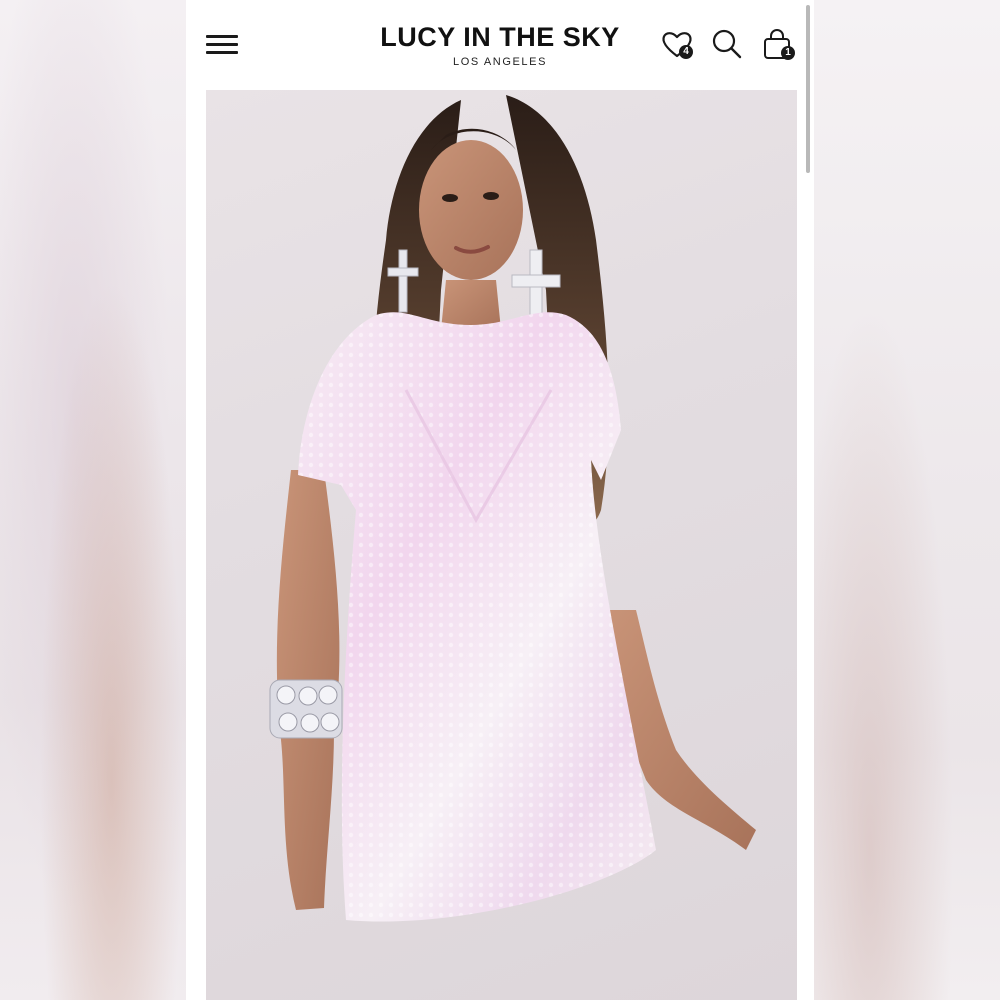 This screenshot has width=1000, height=1000. What do you see at coordinates (677, 44) in the screenshot?
I see `wishlist-button: 4` at bounding box center [677, 44].